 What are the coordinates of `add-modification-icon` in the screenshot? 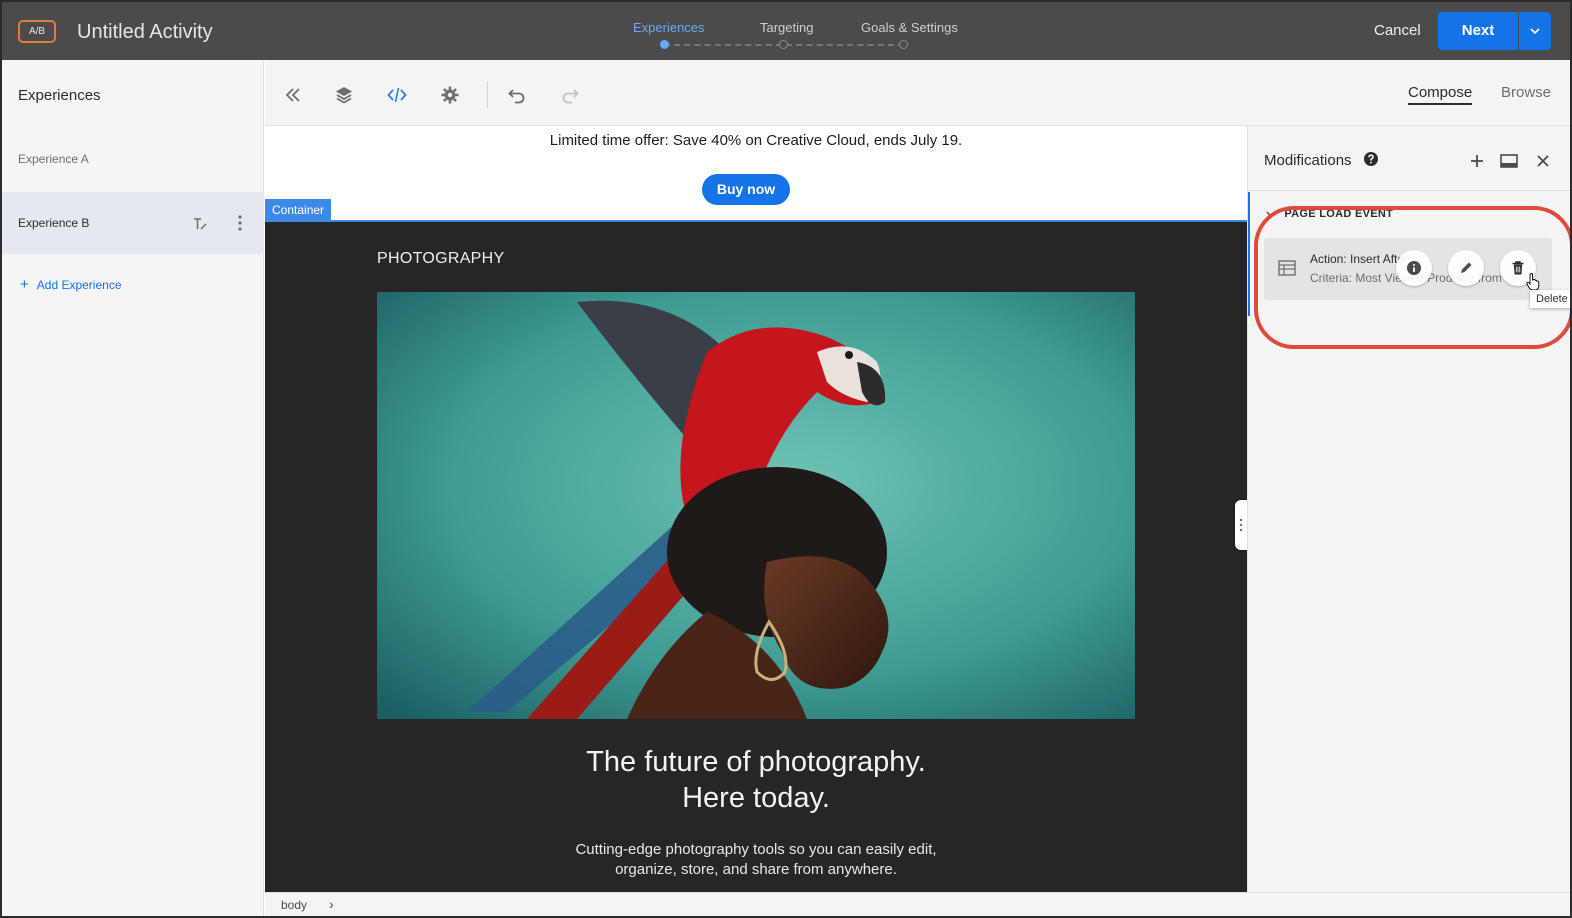 It's located at (1477, 161).